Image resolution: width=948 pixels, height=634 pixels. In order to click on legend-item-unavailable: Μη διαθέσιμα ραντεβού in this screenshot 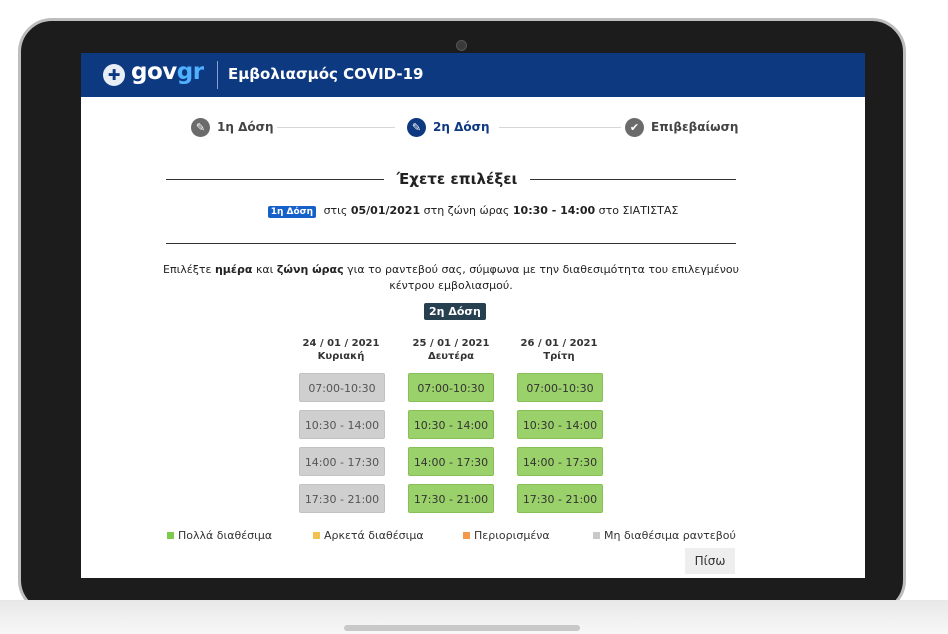, I will do `click(664, 535)`.